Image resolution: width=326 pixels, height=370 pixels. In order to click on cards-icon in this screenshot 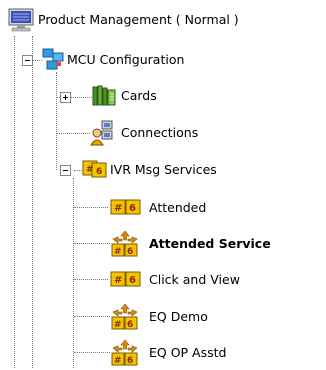, I will do `click(104, 97)`.